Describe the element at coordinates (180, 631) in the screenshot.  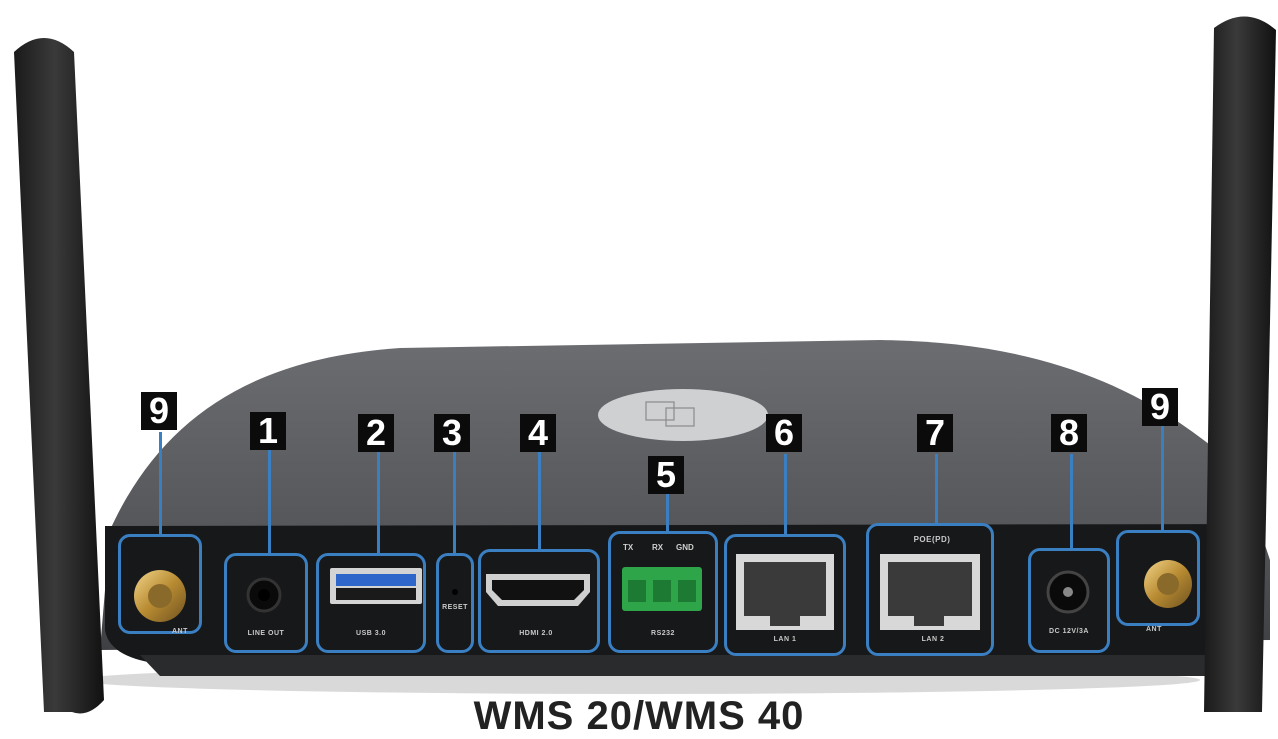
I see `port-label-ant-left: ANT` at that location.